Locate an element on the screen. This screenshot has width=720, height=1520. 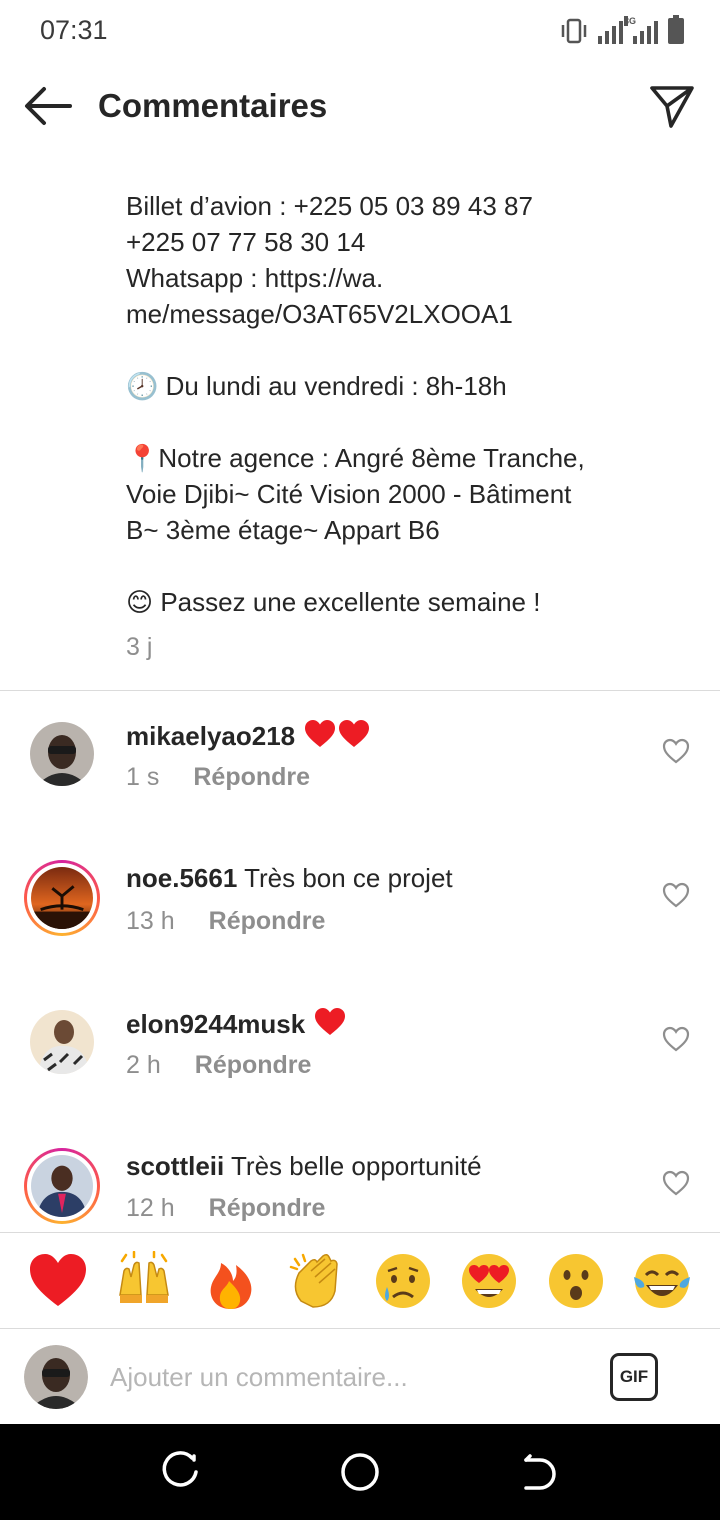
surprised-face-emoji-icon is located at coordinates (576, 1281).